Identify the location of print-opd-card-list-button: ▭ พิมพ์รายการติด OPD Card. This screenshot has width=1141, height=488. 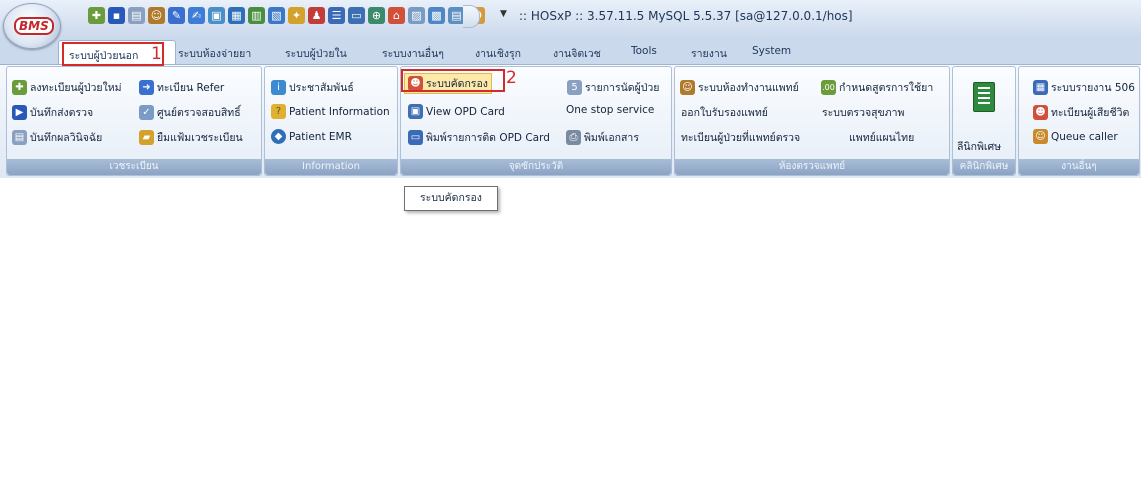
(479, 137).